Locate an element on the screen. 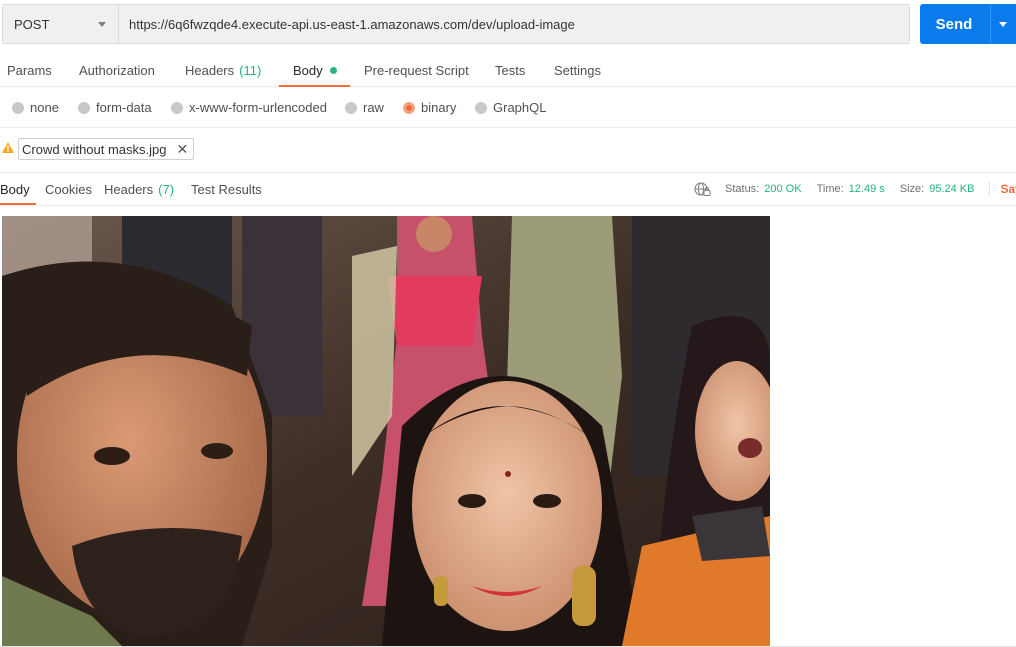 Image resolution: width=1016 pixels, height=647 pixels. tab-label: Cookies is located at coordinates (68, 189).